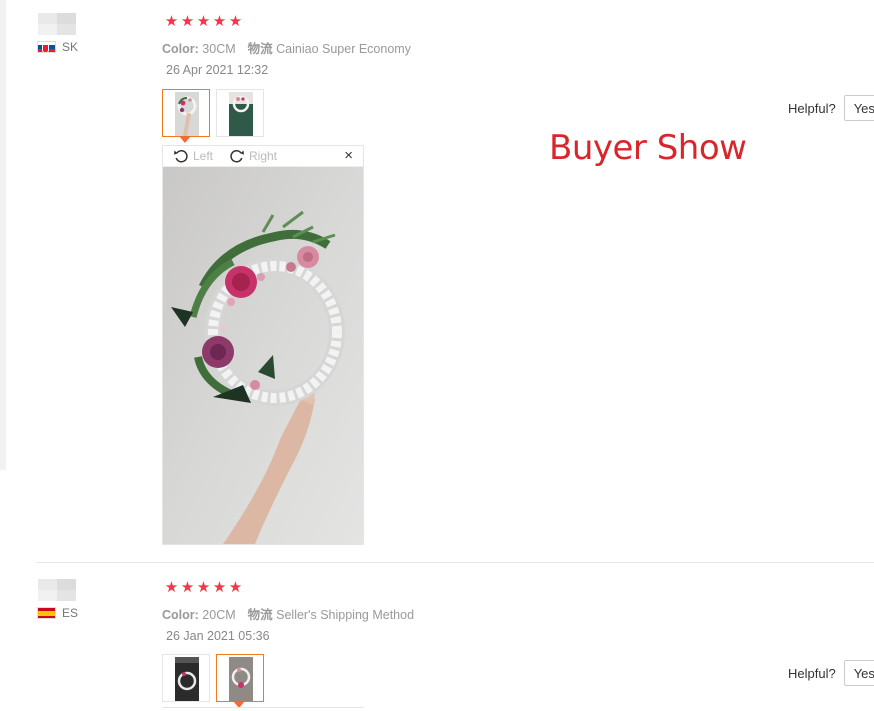 Image resolution: width=874 pixels, height=711 pixels. I want to click on rotate-left-button: Left, so click(193, 156).